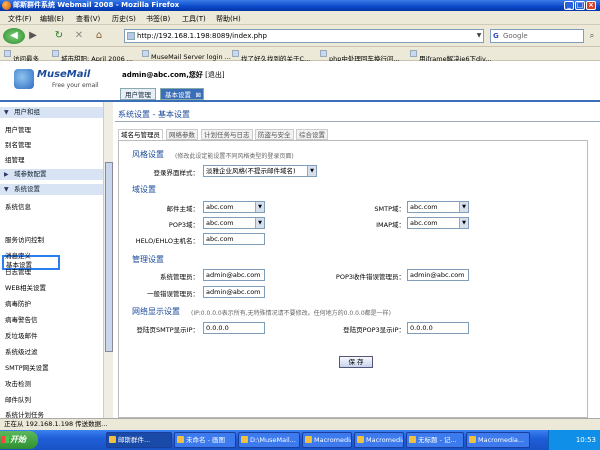  What do you see at coordinates (183, 225) in the screenshot?
I see `pop3-domain-label: POP3域：` at bounding box center [183, 225].